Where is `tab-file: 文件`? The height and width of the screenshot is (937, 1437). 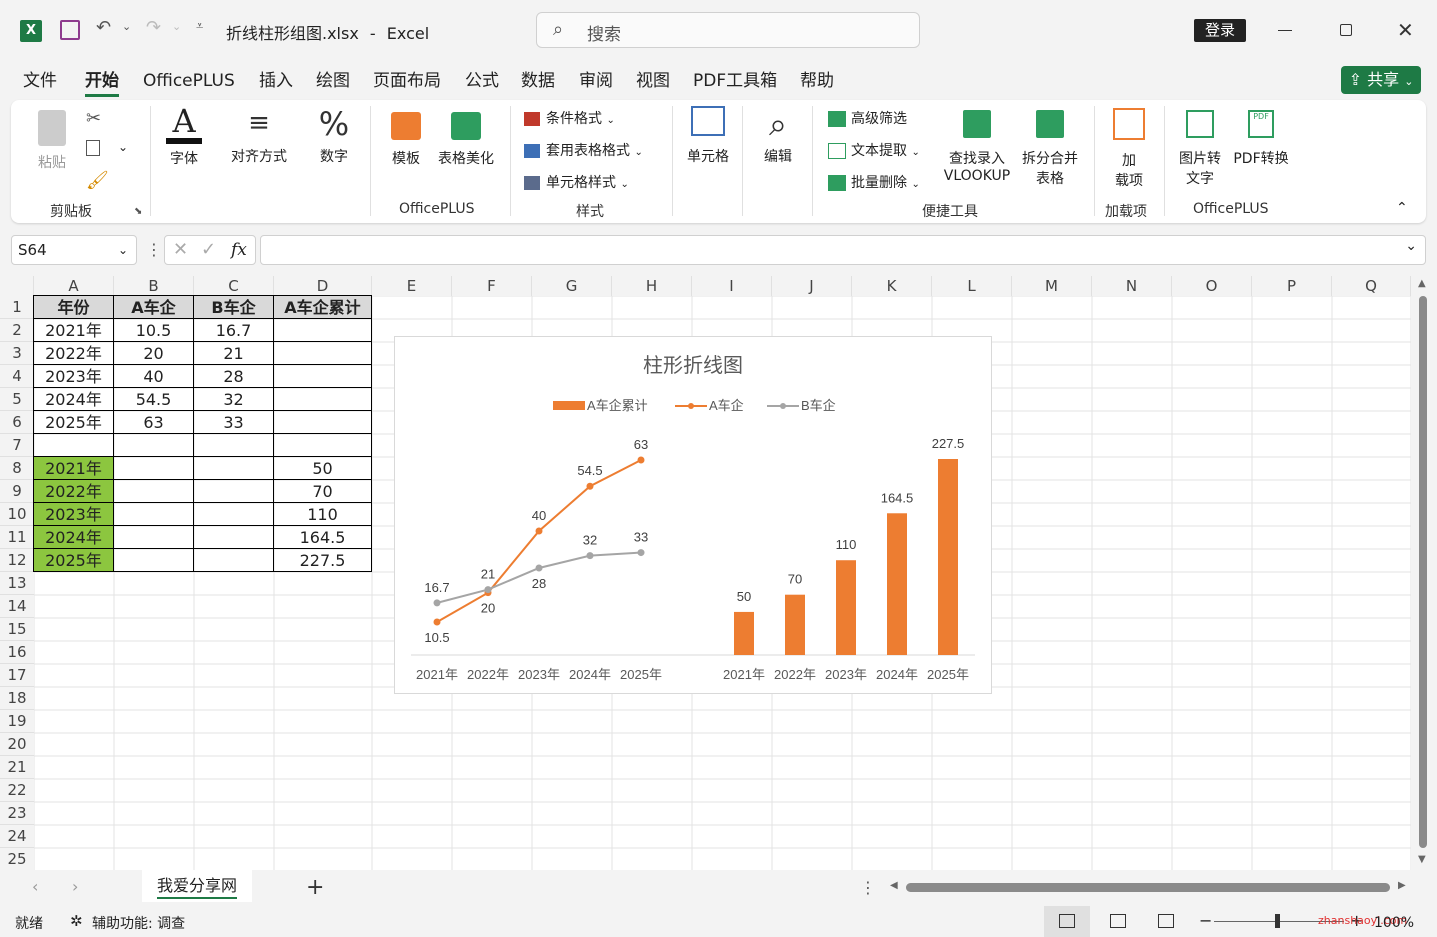
tab-file: 文件 is located at coordinates (40, 81).